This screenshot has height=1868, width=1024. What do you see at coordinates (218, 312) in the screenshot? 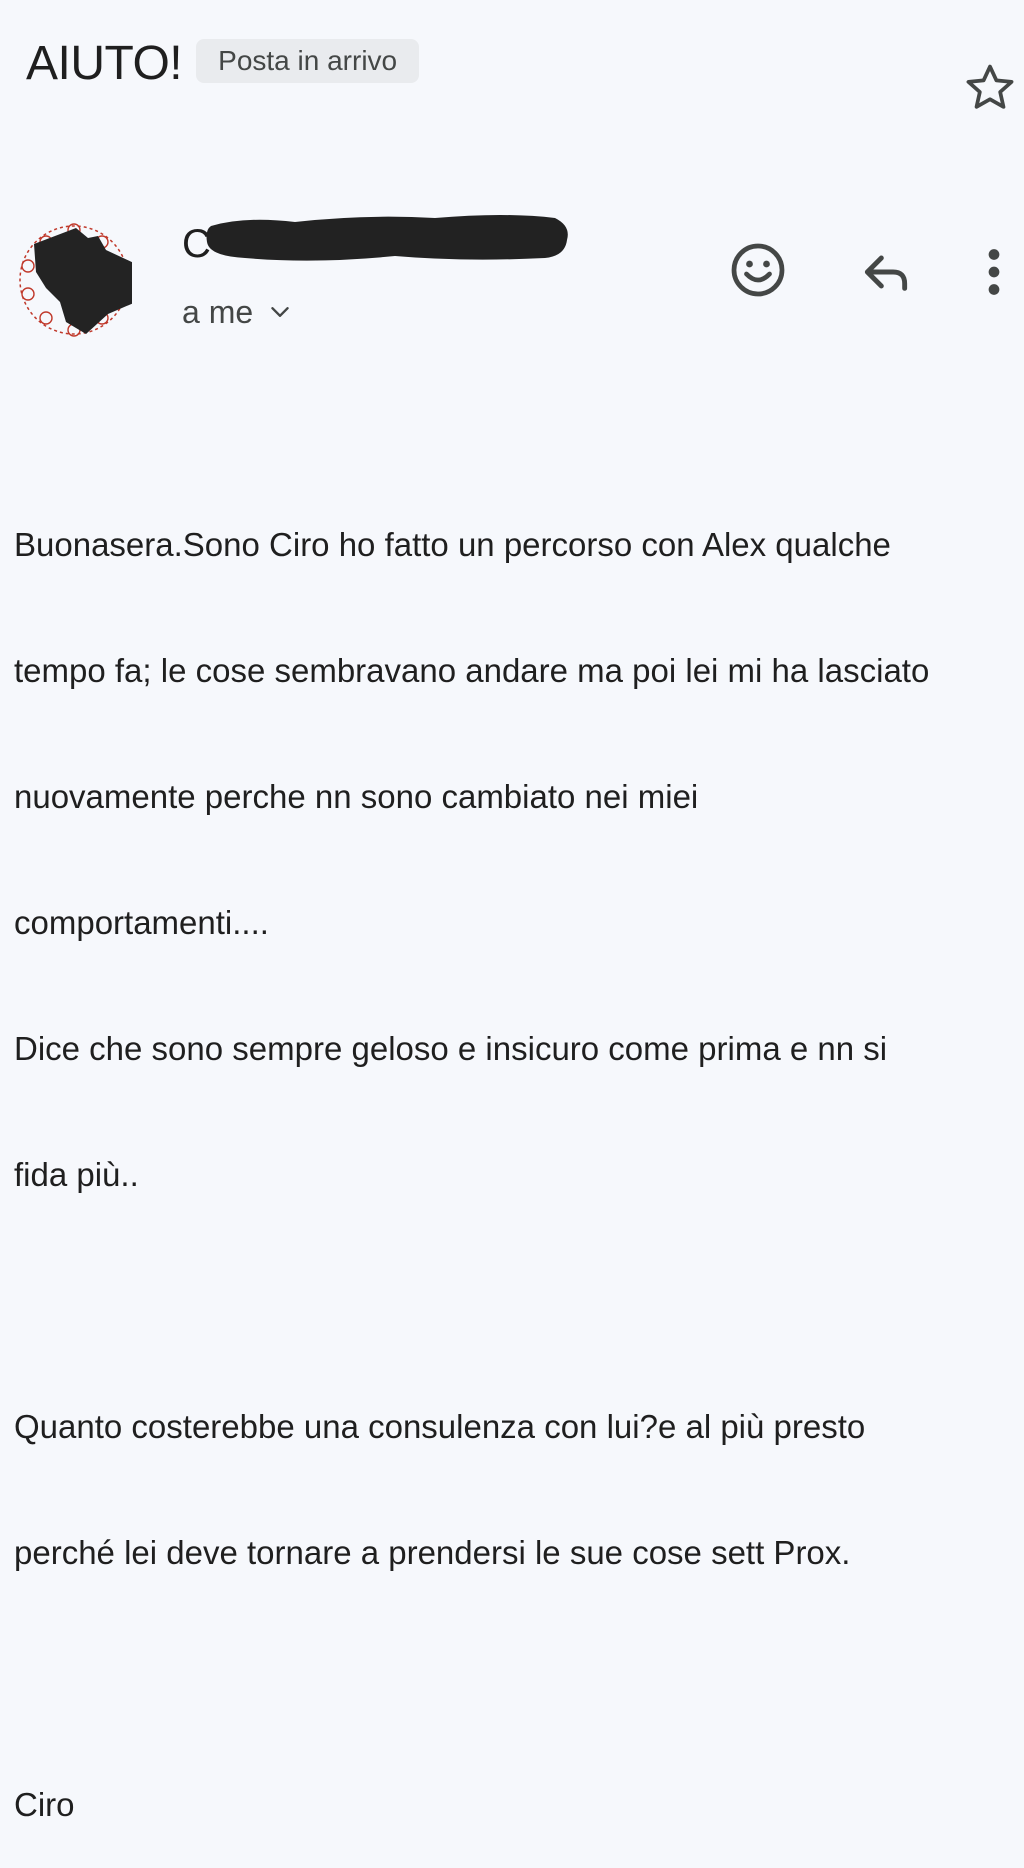
I see `recipient-label: a me` at bounding box center [218, 312].